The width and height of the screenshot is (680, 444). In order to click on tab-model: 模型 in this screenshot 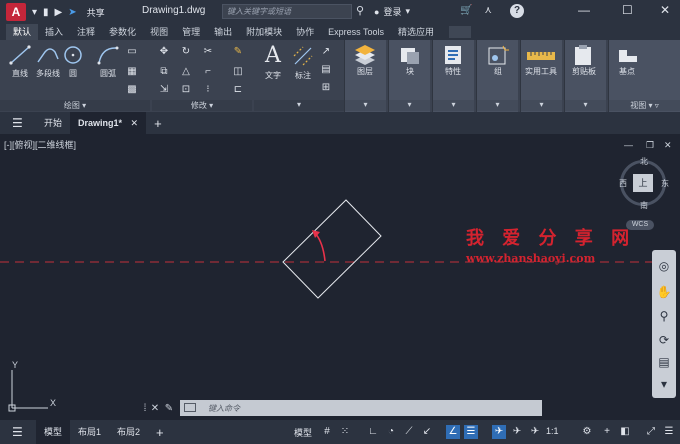, I will do `click(53, 432)`.